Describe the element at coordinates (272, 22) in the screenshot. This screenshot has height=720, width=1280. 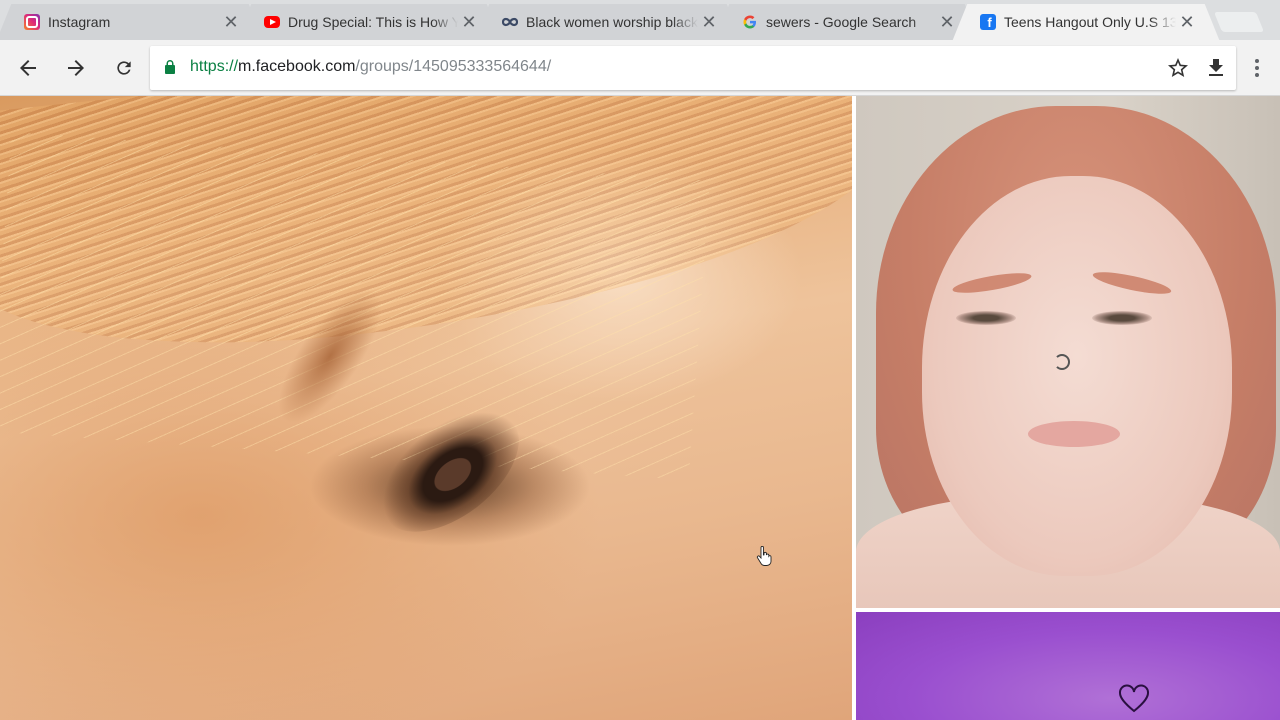
I see `youtube-icon` at that location.